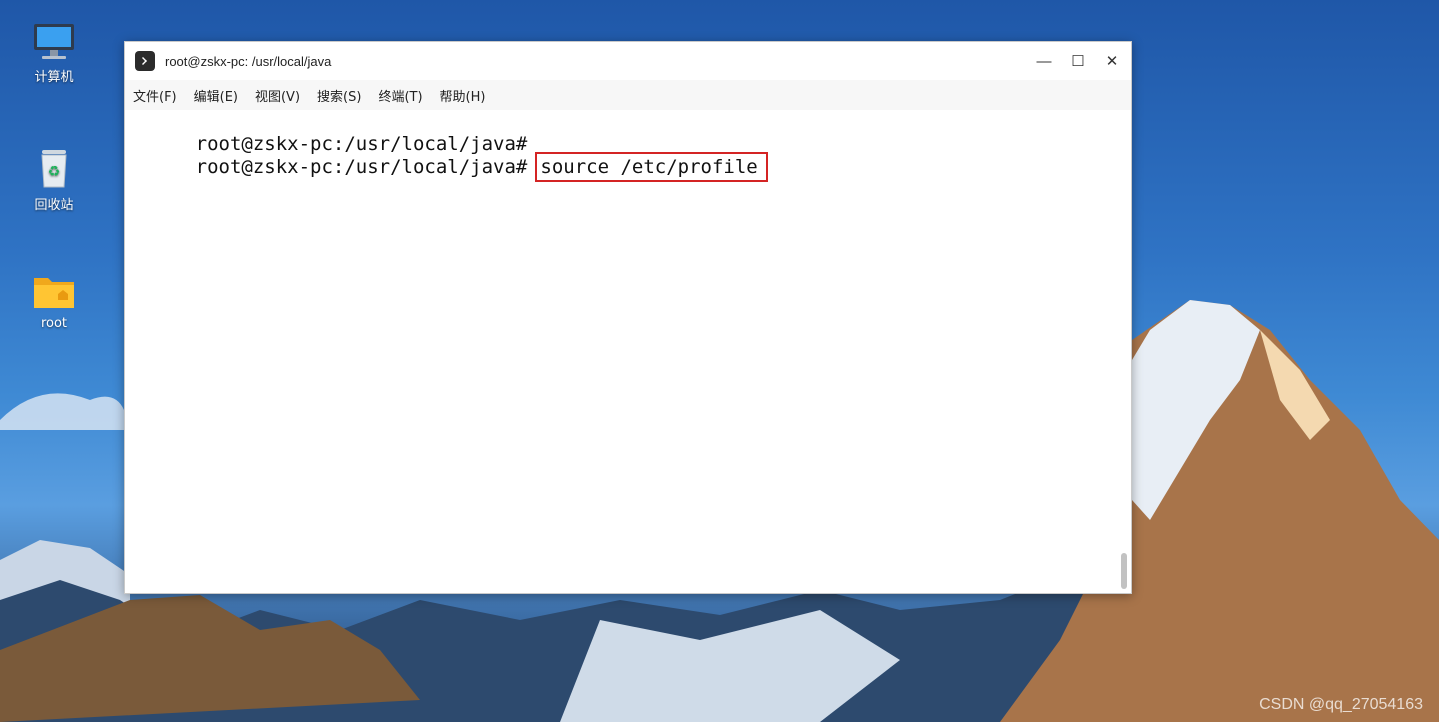 The height and width of the screenshot is (722, 1439). I want to click on menu-edit: 编辑(E), so click(216, 95).